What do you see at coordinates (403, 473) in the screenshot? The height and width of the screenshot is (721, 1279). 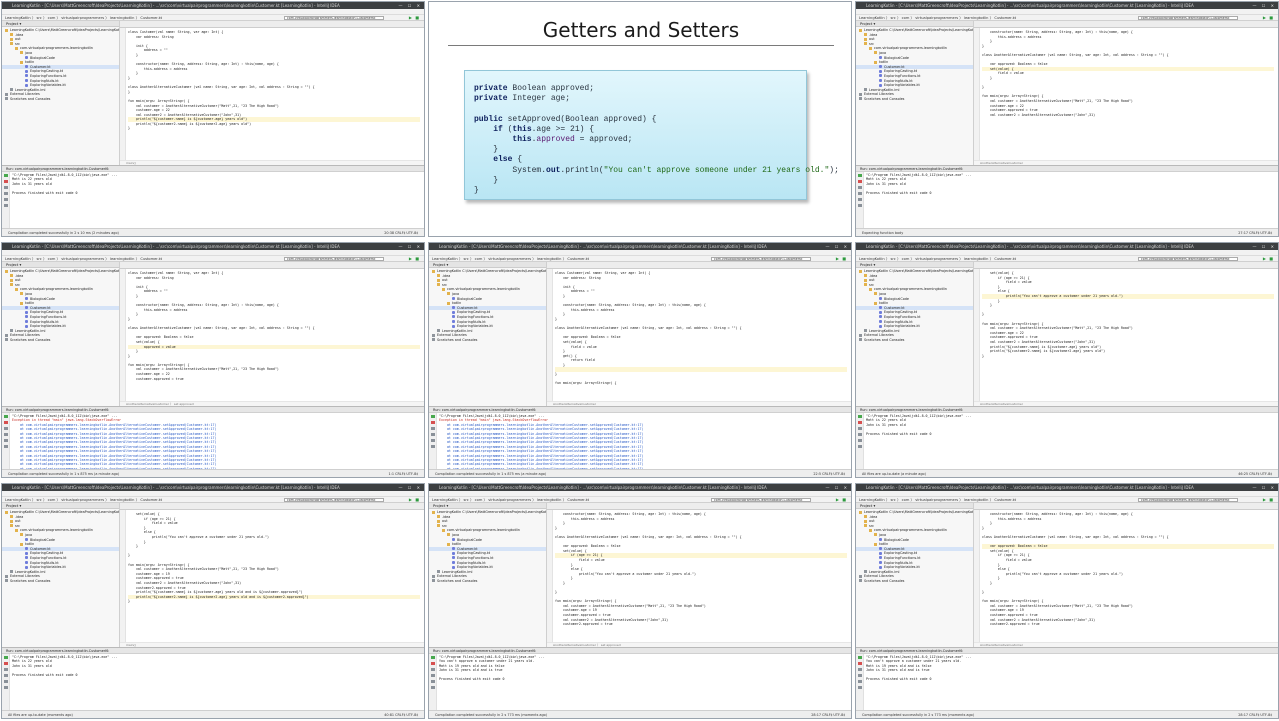 I see `status-position: 1:1 CRLF‡ UTF-8‡` at bounding box center [403, 473].